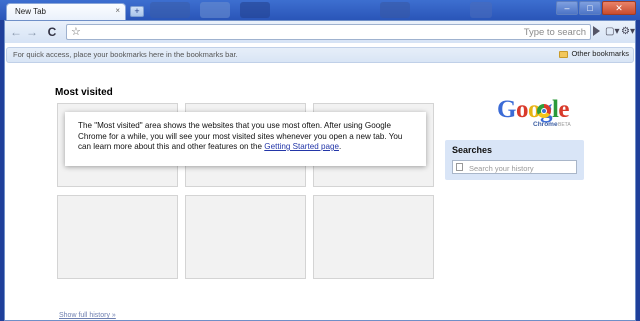 The width and height of the screenshot is (640, 321). I want to click on search-hint: Type to search, so click(554, 32).